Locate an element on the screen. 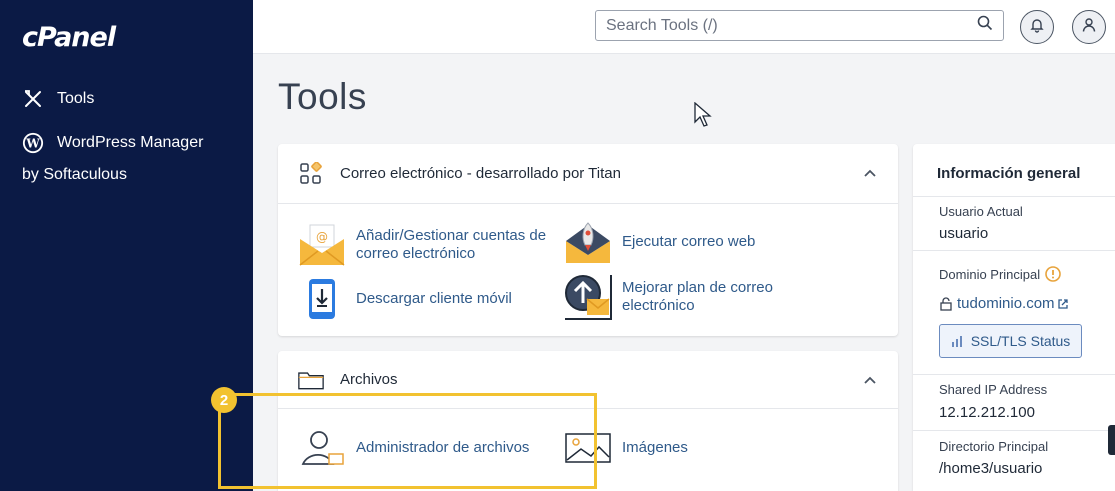 The image size is (1115, 491). webmail-rocket-icon is located at coordinates (588, 242).